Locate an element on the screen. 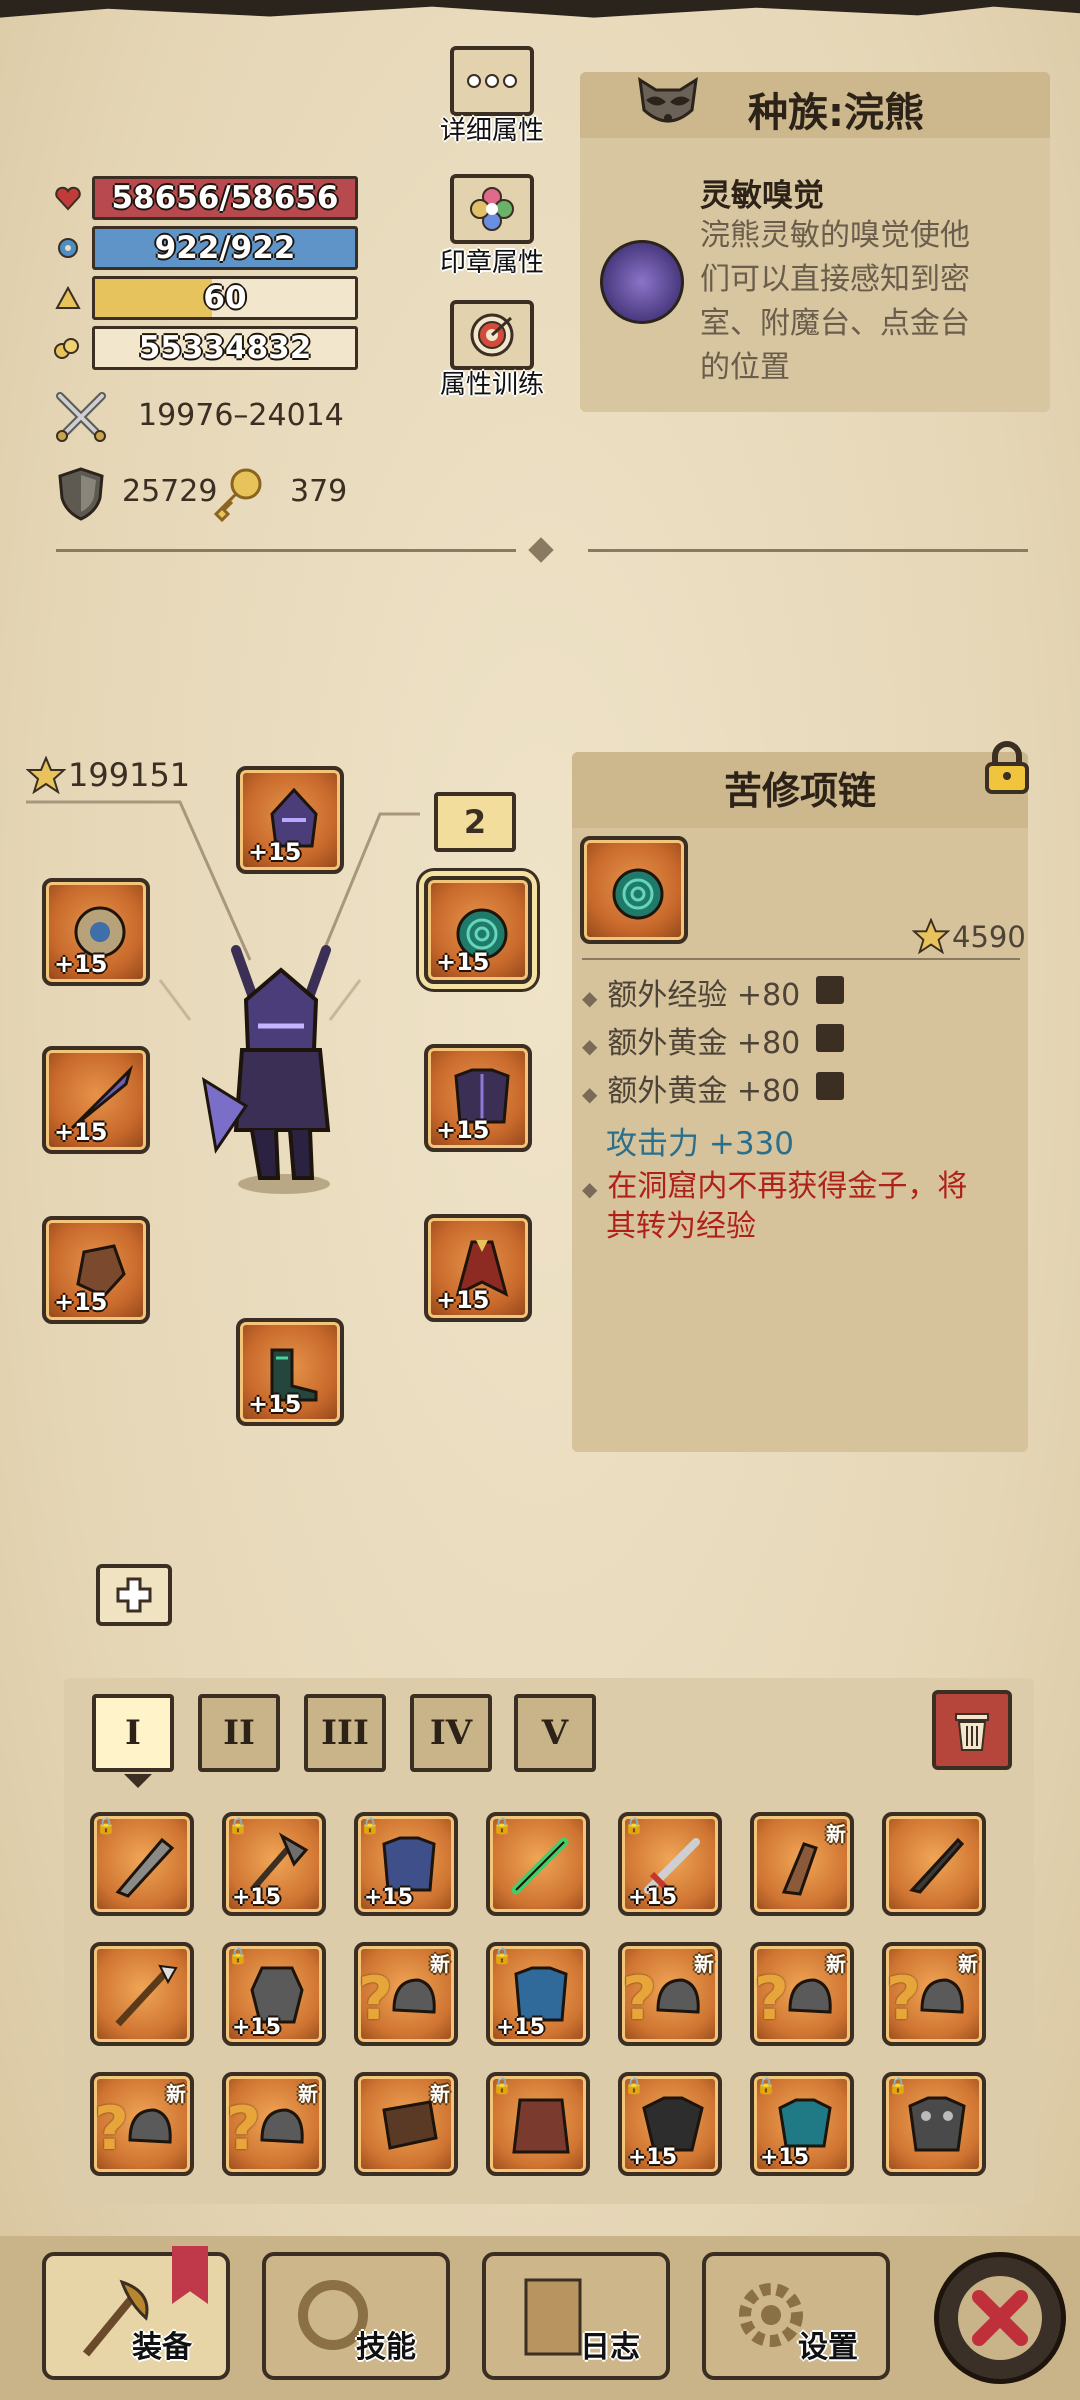  trash-button is located at coordinates (972, 1730).